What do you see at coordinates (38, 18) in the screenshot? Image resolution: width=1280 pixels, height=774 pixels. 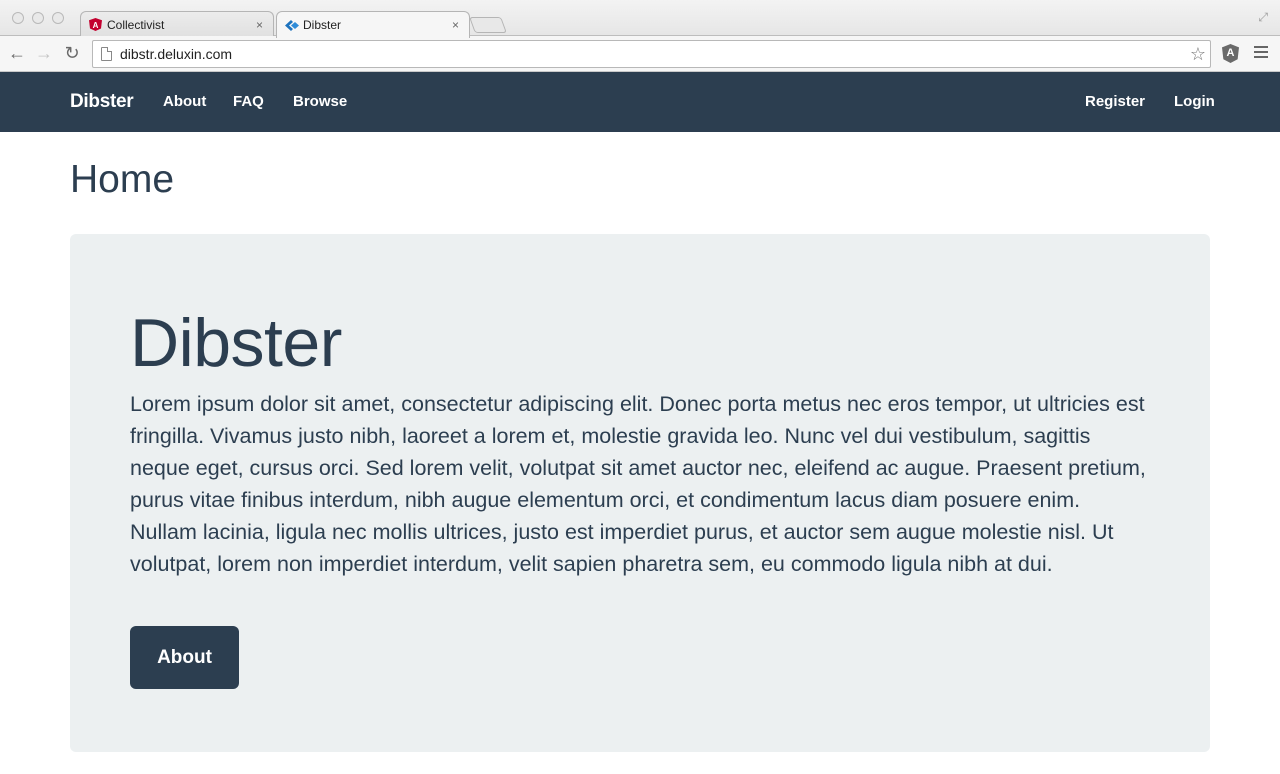 I see `window-minimize-button` at bounding box center [38, 18].